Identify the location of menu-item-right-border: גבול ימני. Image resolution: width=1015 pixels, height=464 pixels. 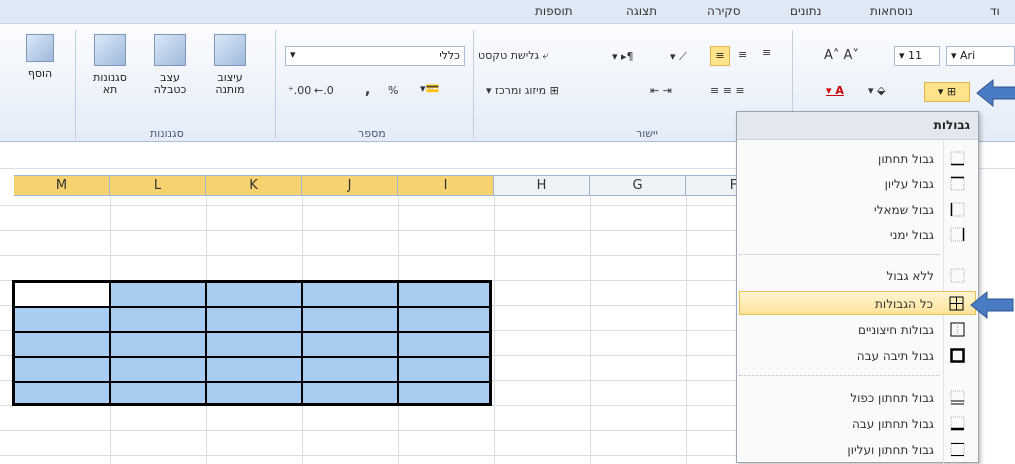
(857, 235).